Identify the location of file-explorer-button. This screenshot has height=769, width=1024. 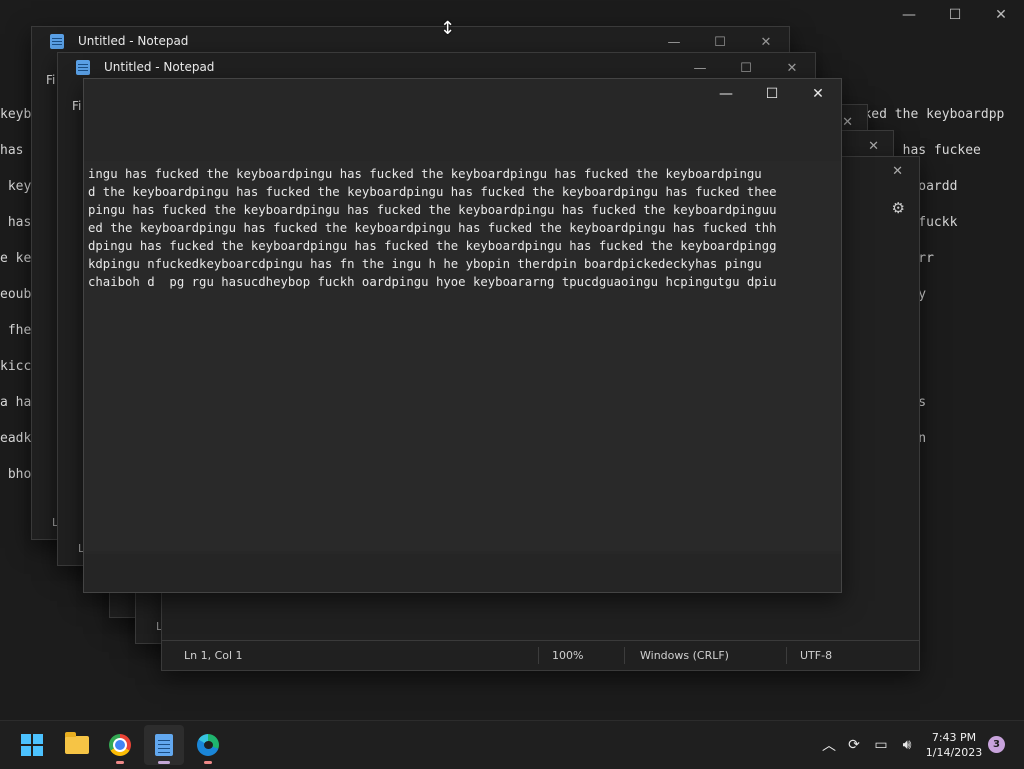
(77, 745).